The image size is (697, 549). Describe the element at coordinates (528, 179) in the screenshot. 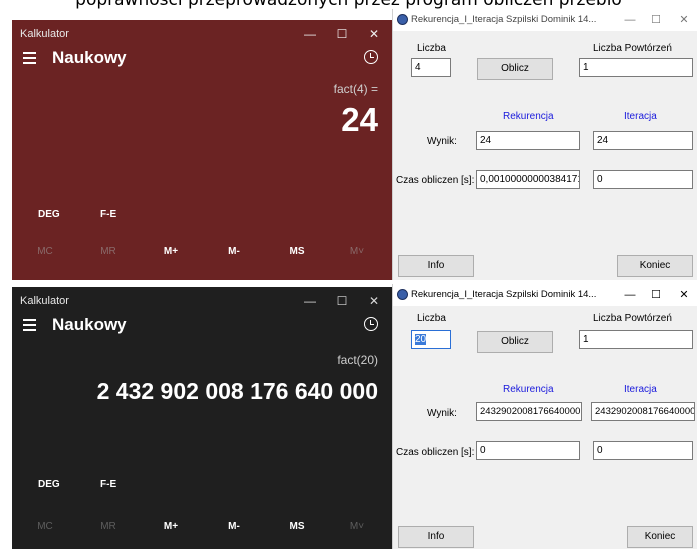

I see `czas-rekurencja-field: 0,00100000000384171` at that location.